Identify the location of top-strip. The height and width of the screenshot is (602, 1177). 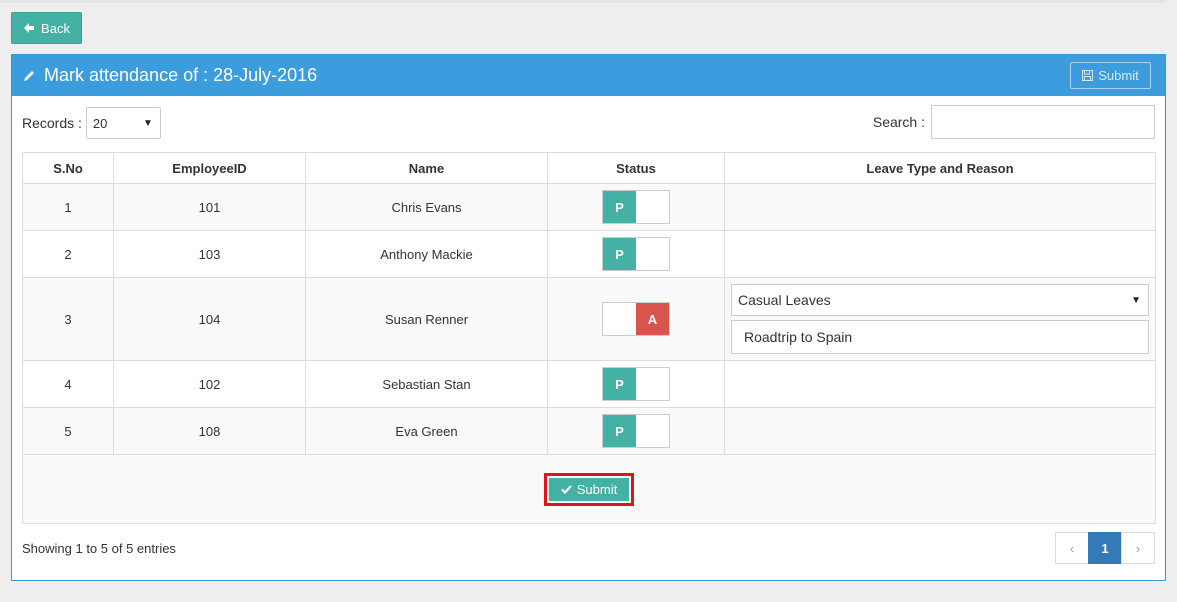
(582, 1).